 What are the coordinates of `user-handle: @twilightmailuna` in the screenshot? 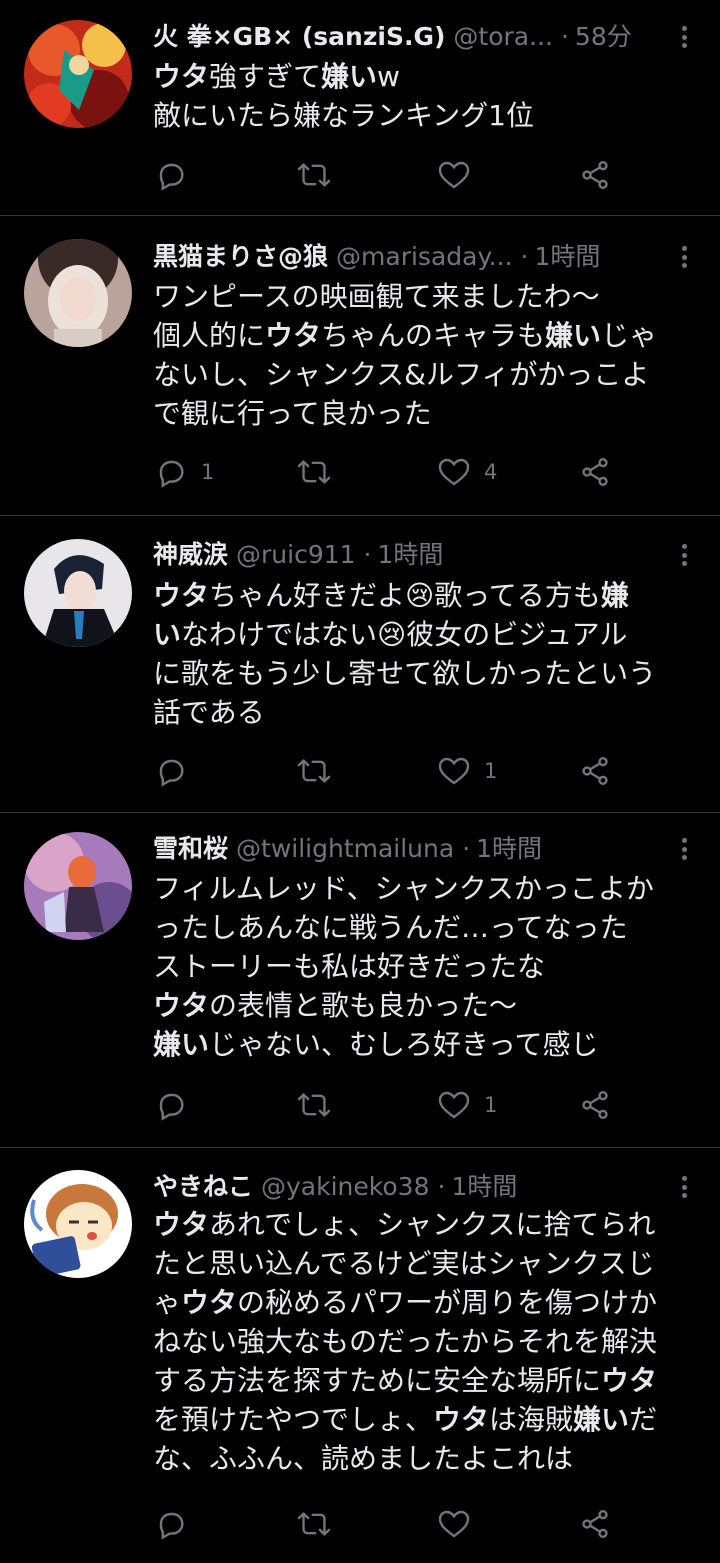 It's located at (345, 849).